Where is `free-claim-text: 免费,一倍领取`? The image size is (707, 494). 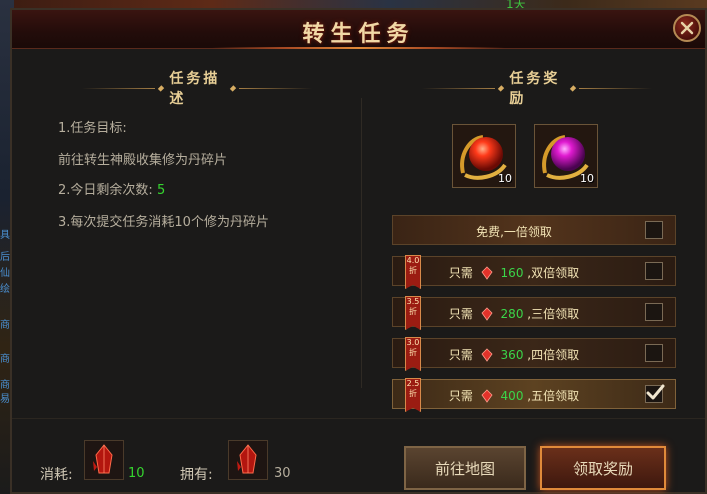
free-claim-text: 免费,一倍领取 is located at coordinates (514, 232).